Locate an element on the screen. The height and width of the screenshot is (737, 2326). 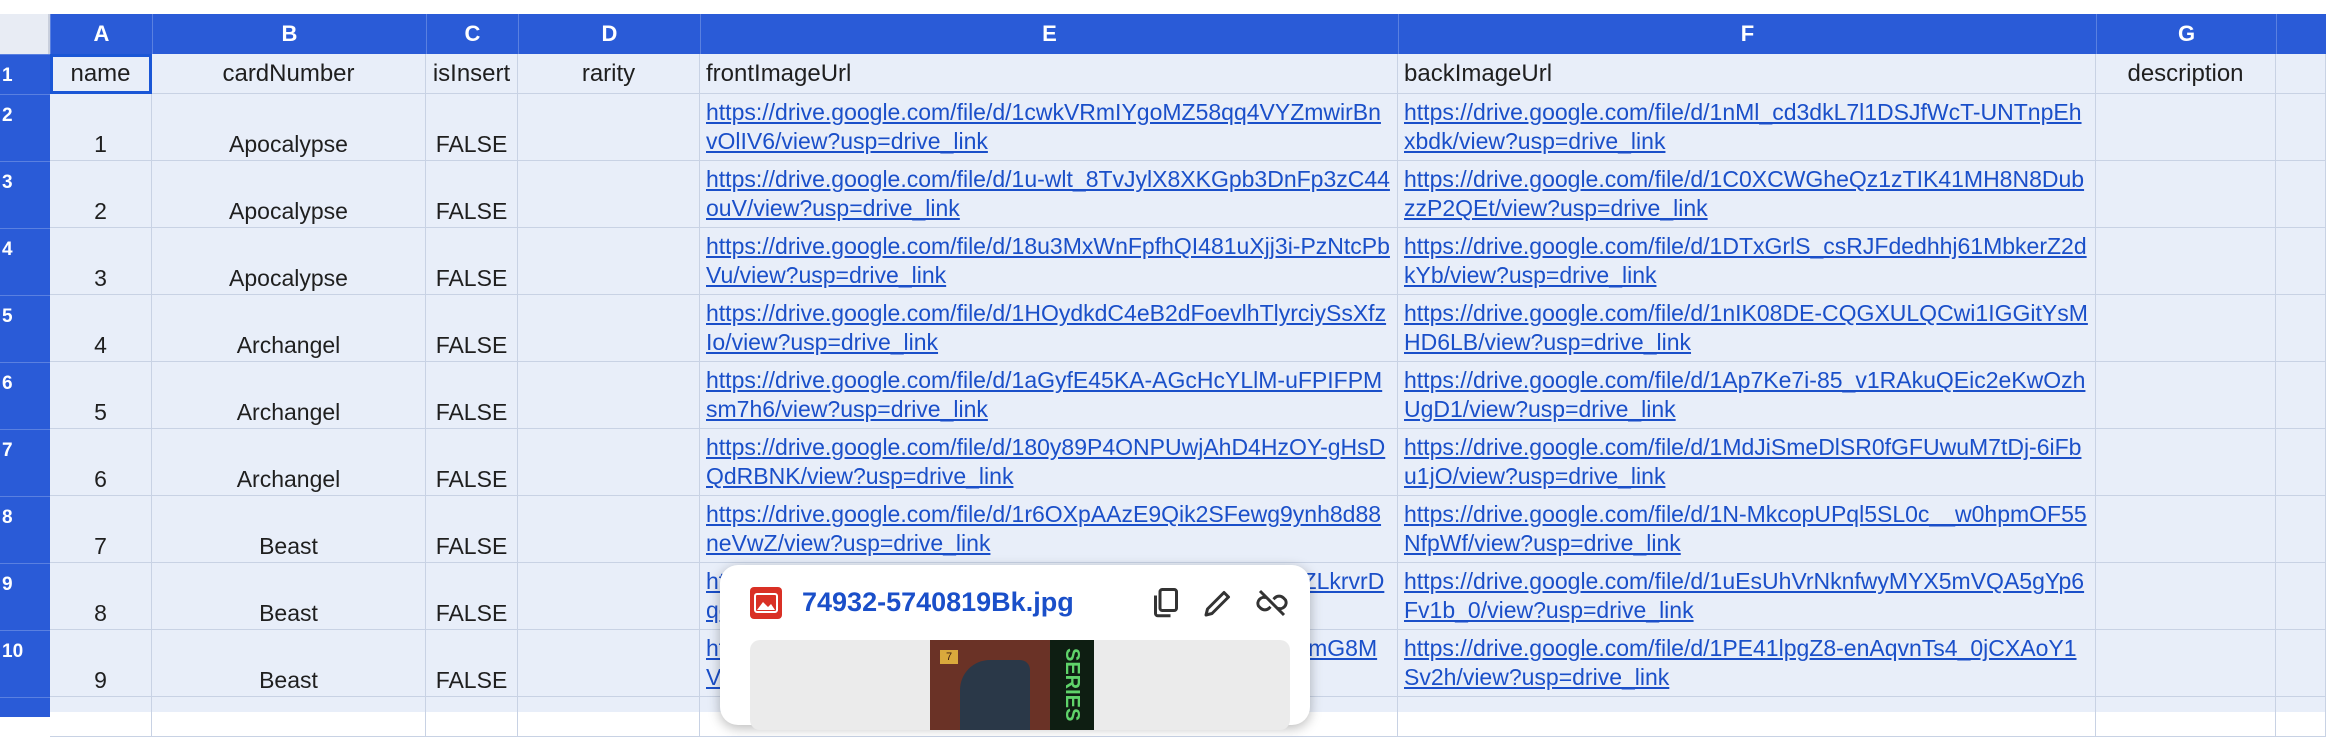
image-preview: 7 SERIES is located at coordinates (1020, 685).